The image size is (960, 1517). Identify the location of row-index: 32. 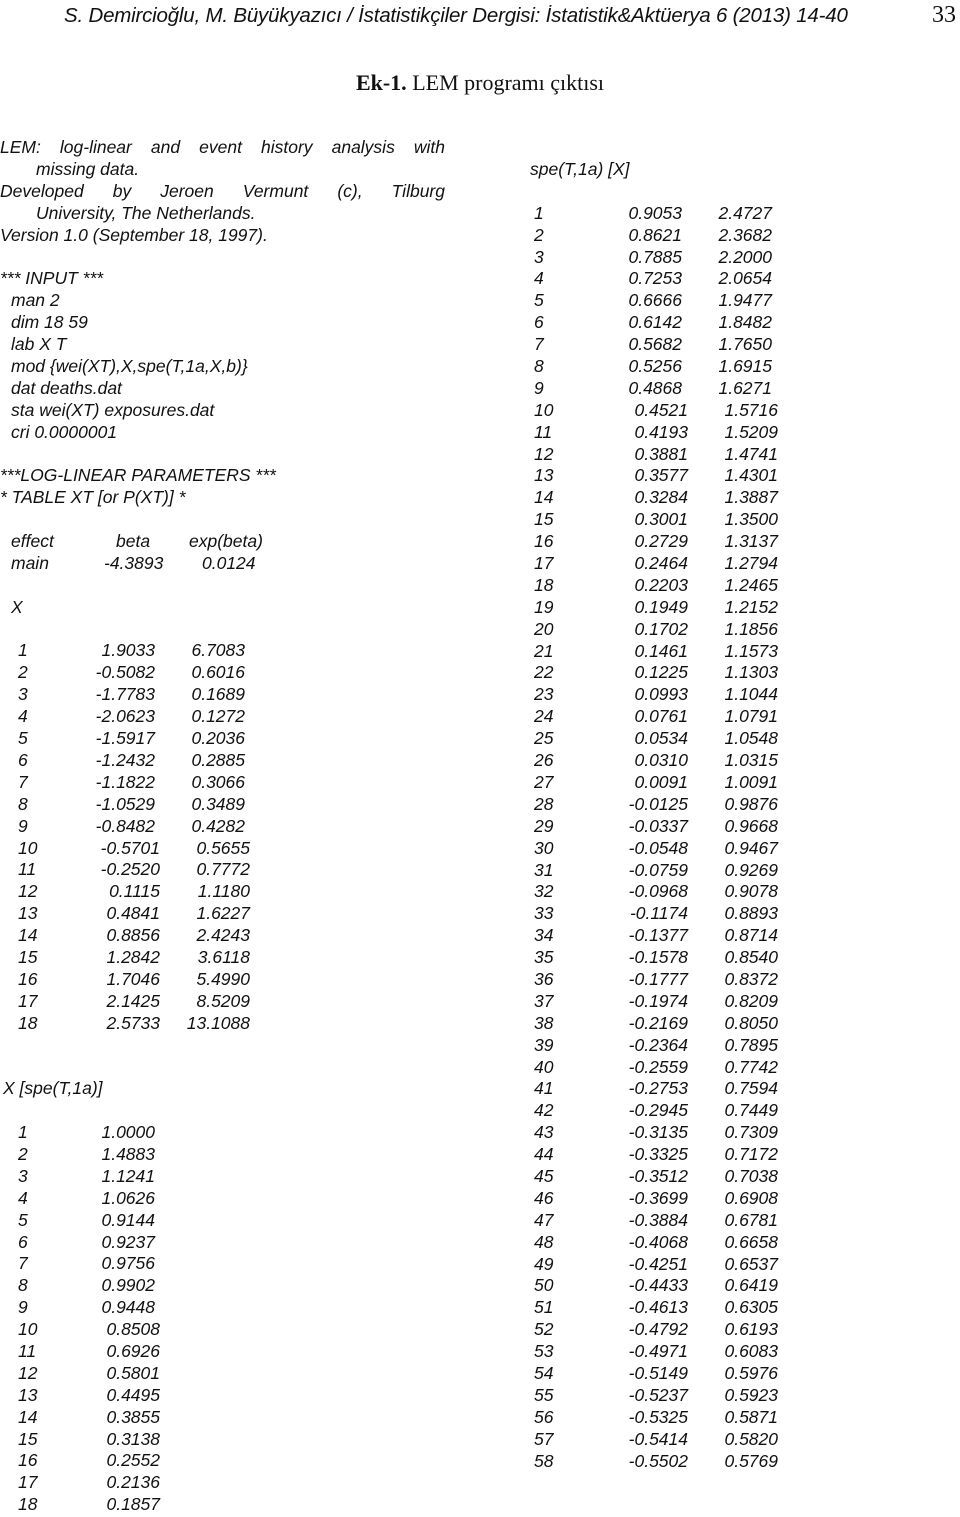
(544, 891).